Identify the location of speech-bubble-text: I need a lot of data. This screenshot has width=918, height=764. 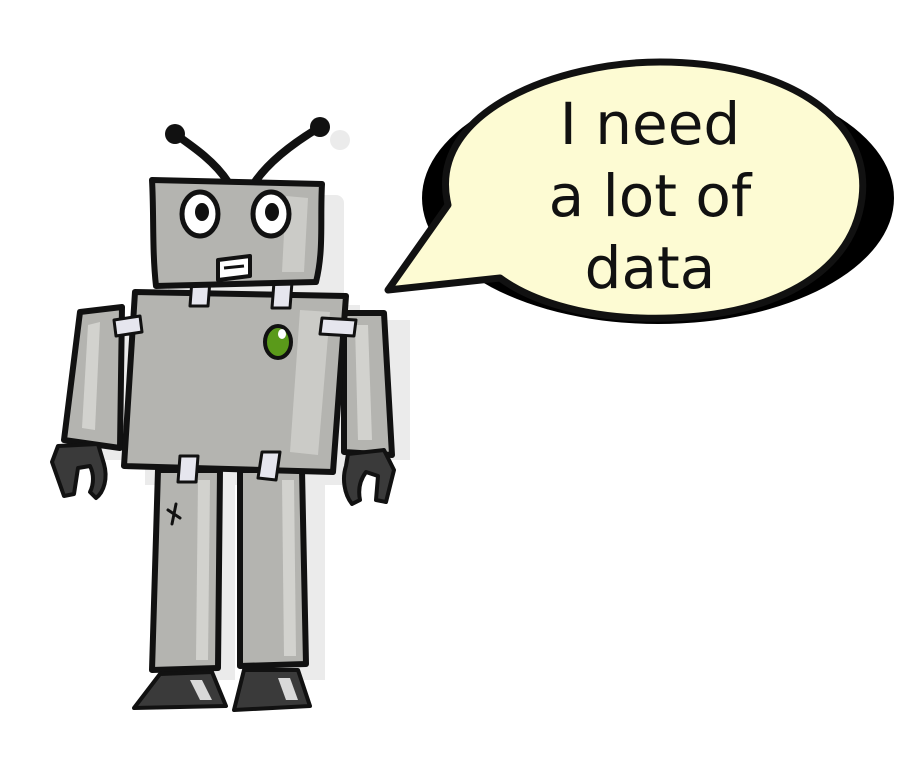
(650, 196).